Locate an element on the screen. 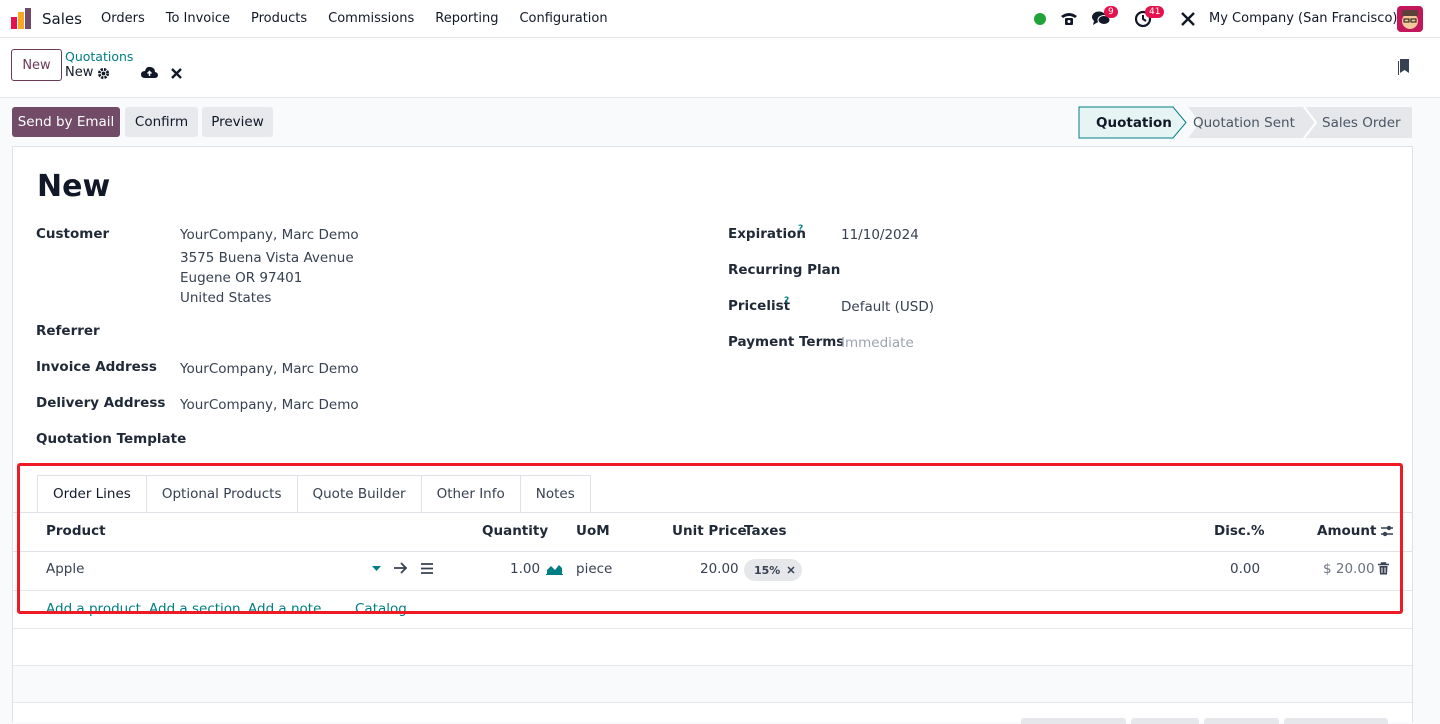  sales-app-logo is located at coordinates (21, 19).